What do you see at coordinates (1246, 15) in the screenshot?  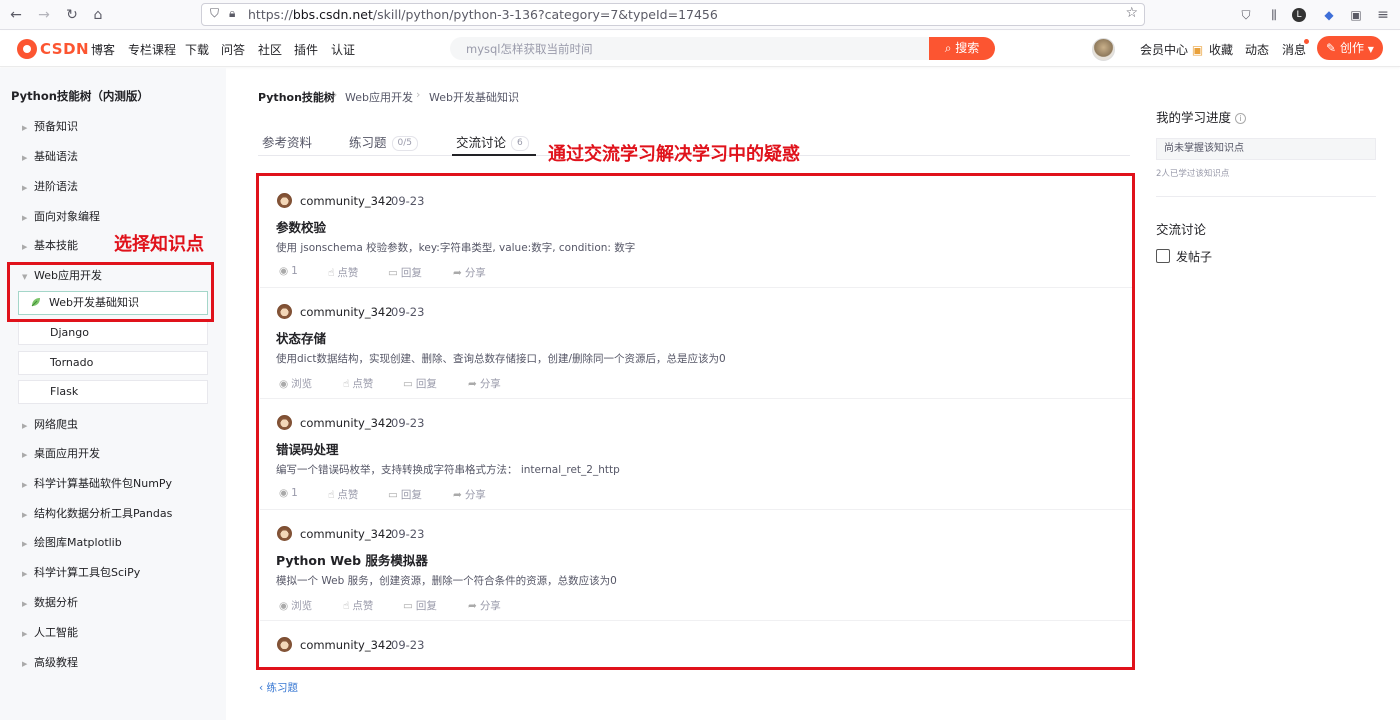 I see `pocket-icon: ⛉` at bounding box center [1246, 15].